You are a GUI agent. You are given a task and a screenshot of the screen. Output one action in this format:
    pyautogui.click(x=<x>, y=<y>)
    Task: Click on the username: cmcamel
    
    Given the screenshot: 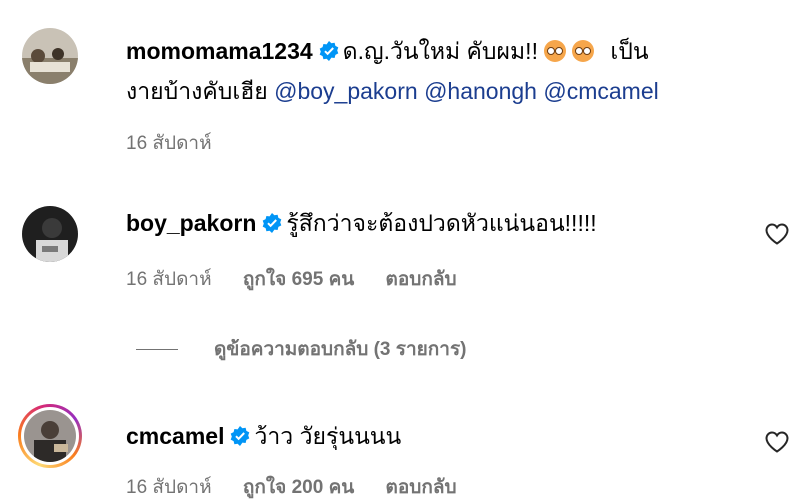 What is the action you would take?
    pyautogui.click(x=175, y=436)
    